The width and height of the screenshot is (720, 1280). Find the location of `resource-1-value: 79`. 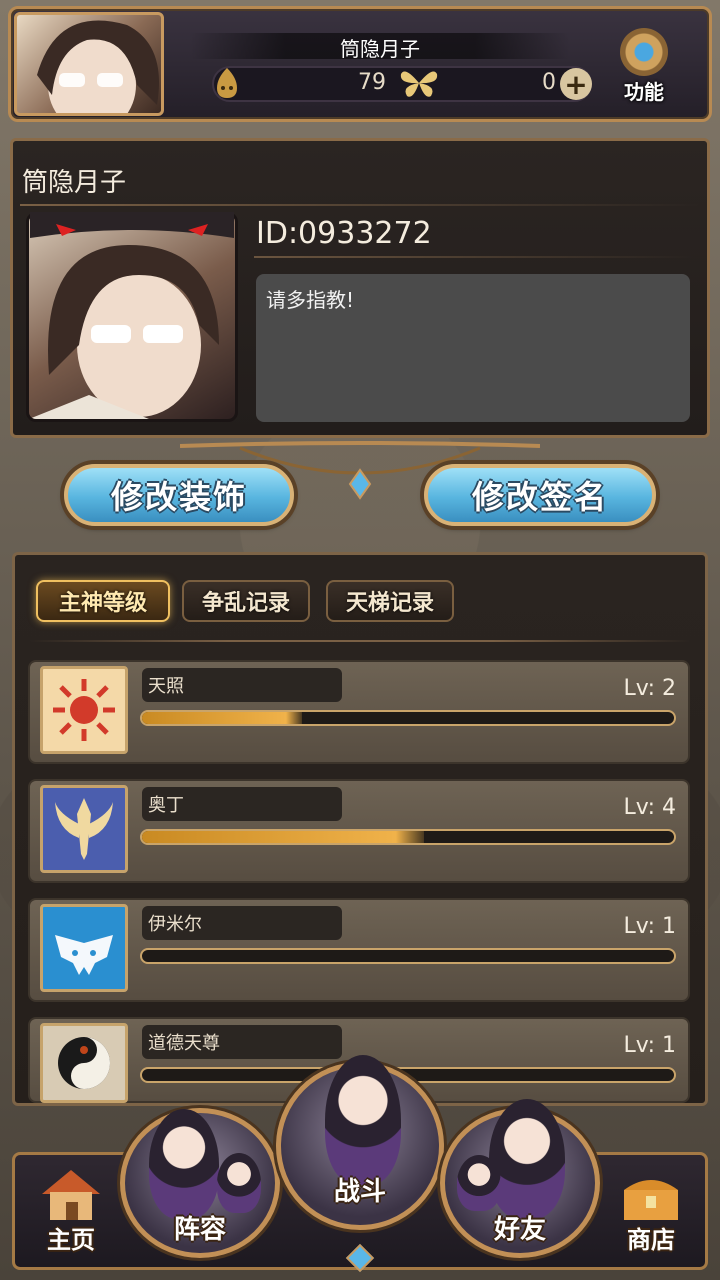

resource-1-value: 79 is located at coordinates (372, 82).